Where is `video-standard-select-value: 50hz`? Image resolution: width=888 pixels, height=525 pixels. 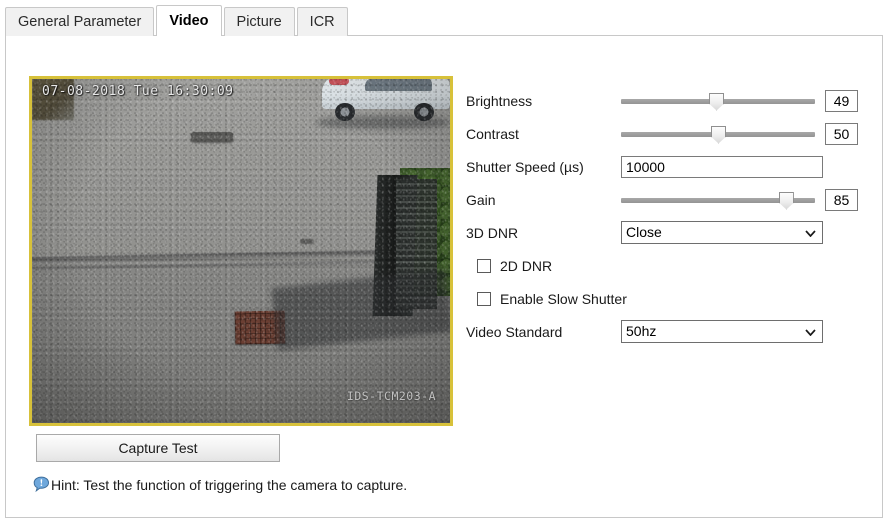
video-standard-select-value: 50hz is located at coordinates (722, 331).